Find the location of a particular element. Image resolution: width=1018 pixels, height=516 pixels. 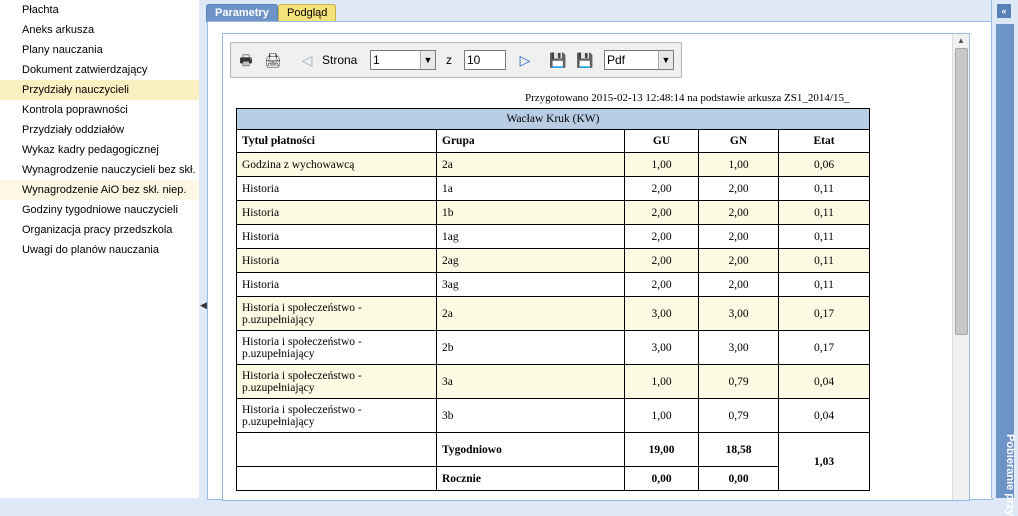

export-format-value: Pdf is located at coordinates (616, 60).